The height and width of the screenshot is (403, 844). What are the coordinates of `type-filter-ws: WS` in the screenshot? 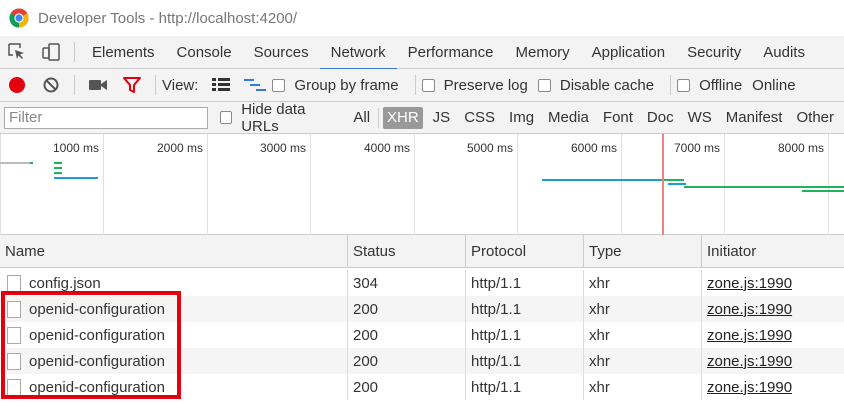 It's located at (700, 118).